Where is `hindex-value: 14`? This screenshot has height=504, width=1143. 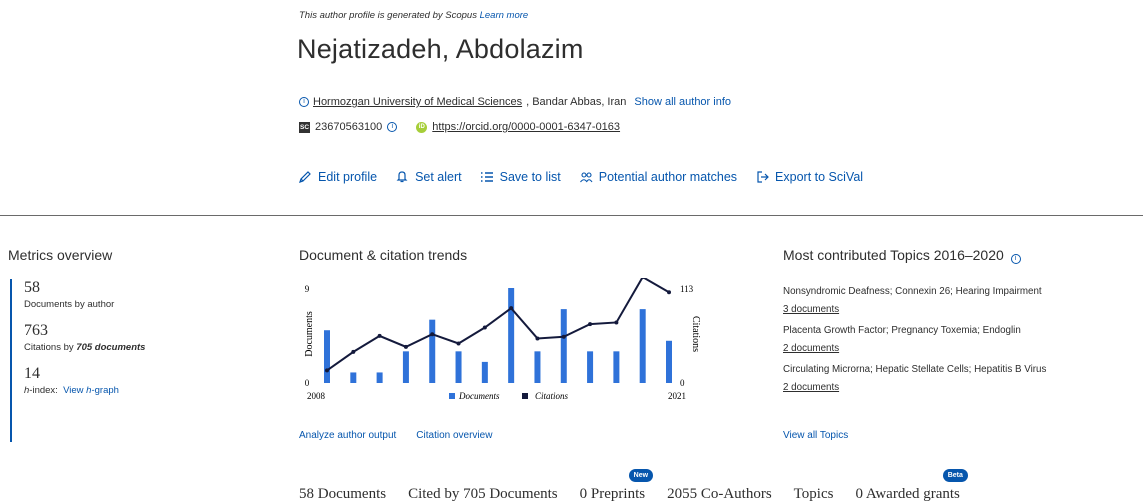 hindex-value: 14 is located at coordinates (32, 373).